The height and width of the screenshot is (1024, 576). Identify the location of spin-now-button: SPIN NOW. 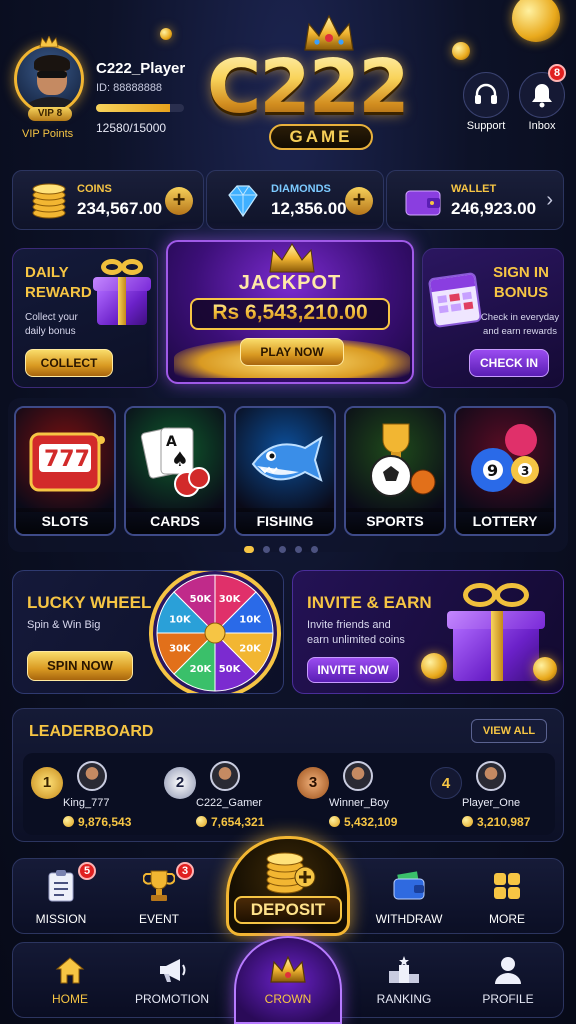
(80, 666).